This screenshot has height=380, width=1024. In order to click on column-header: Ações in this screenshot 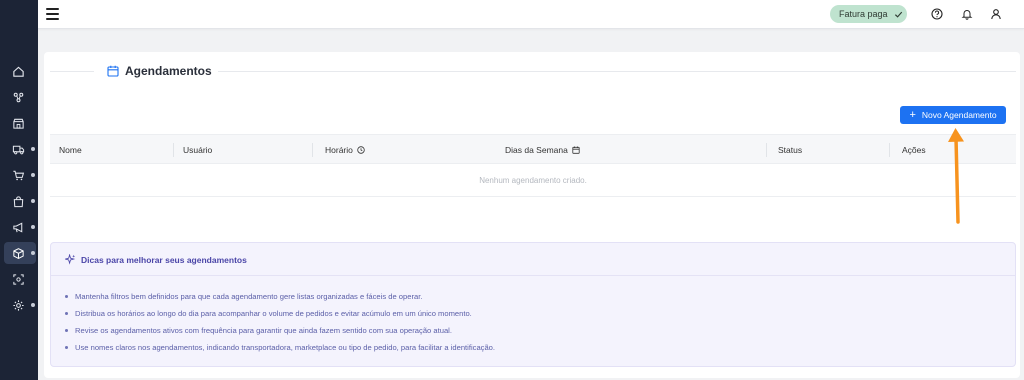, I will do `click(914, 150)`.